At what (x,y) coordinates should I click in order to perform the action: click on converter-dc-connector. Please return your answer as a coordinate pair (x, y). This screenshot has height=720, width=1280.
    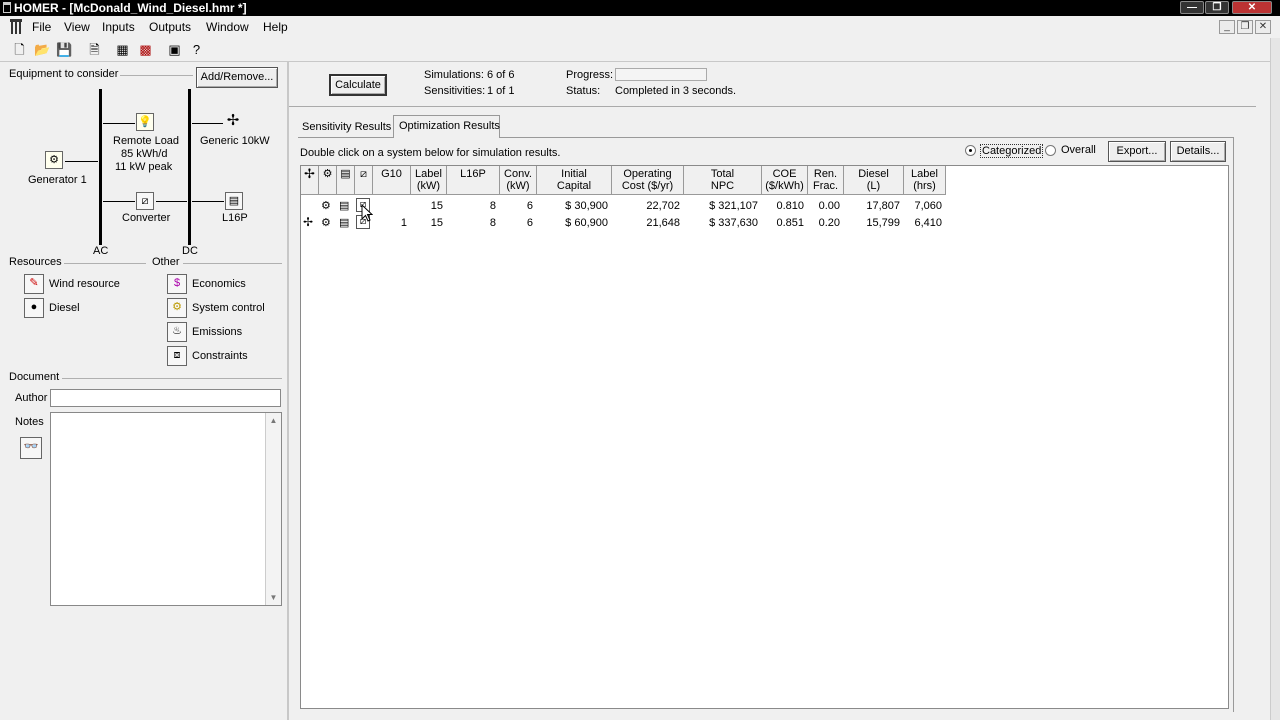
    Looking at the image, I should click on (171, 201).